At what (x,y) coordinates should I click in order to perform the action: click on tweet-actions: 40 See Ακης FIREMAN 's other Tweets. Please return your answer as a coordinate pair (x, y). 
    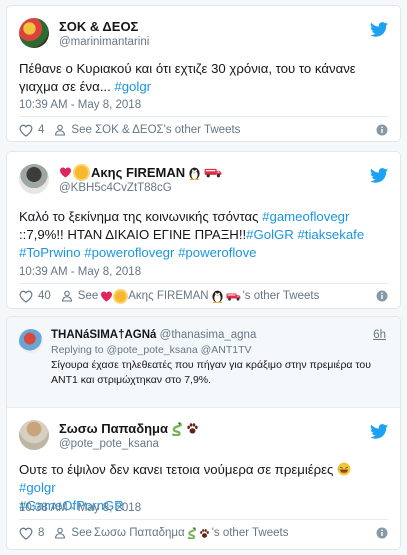
    Looking at the image, I should click on (203, 296).